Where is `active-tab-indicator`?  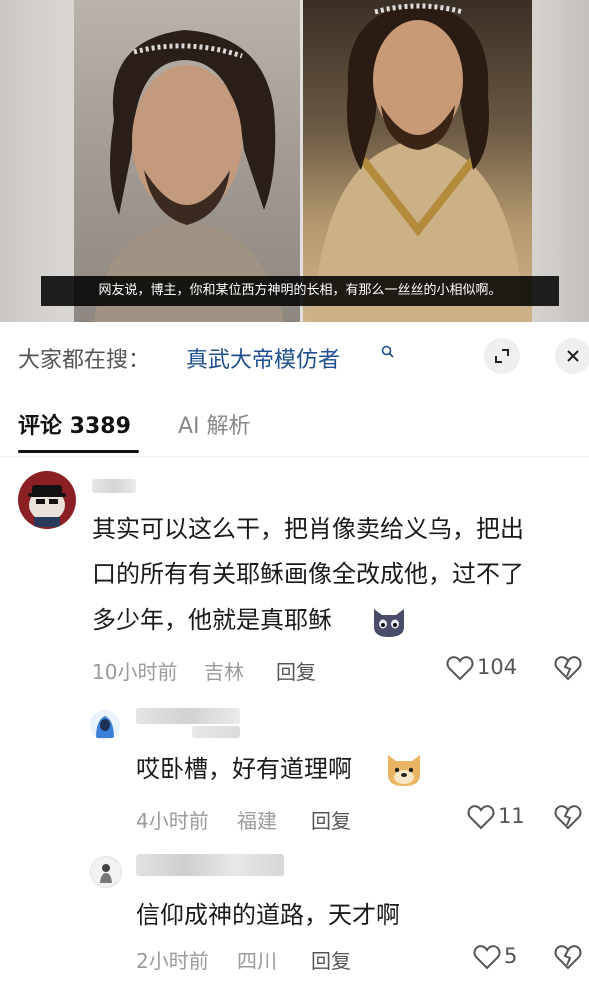 active-tab-indicator is located at coordinates (78, 451).